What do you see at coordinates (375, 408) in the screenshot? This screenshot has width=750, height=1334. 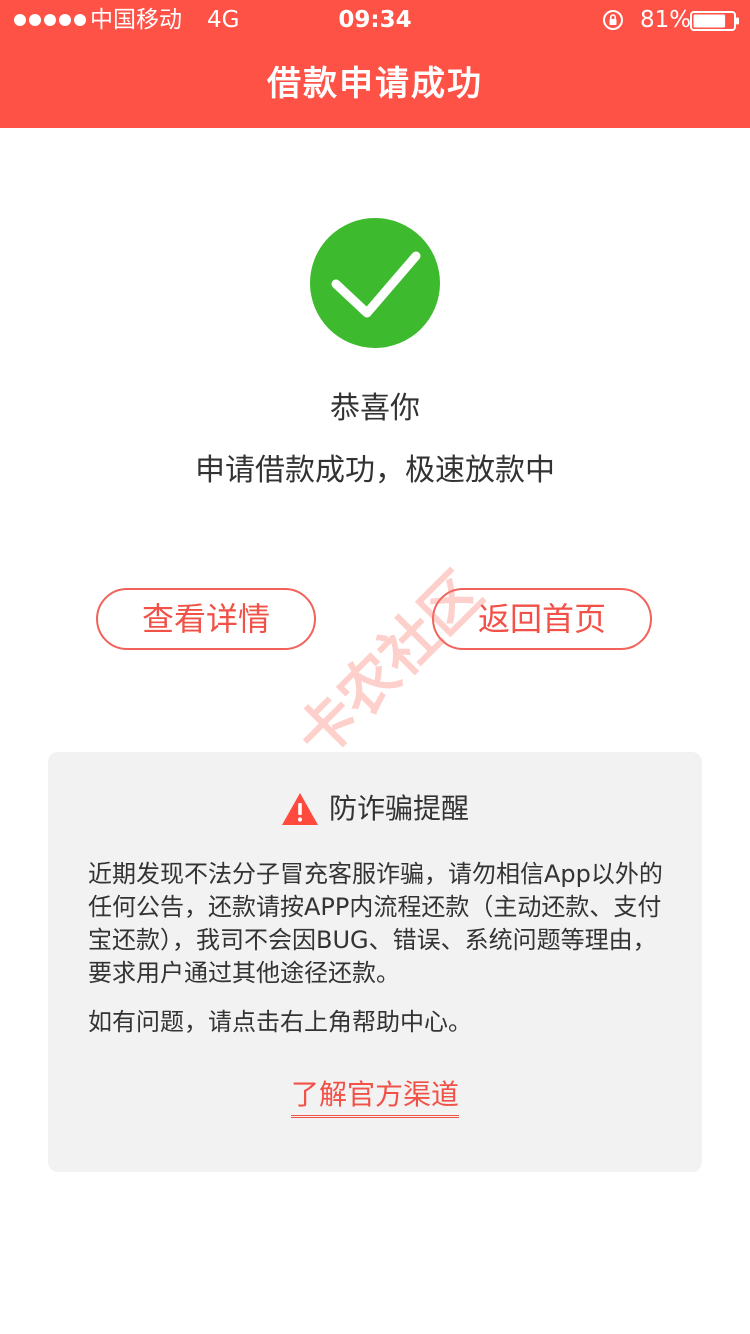 I see `congrats-text: 恭喜你` at bounding box center [375, 408].